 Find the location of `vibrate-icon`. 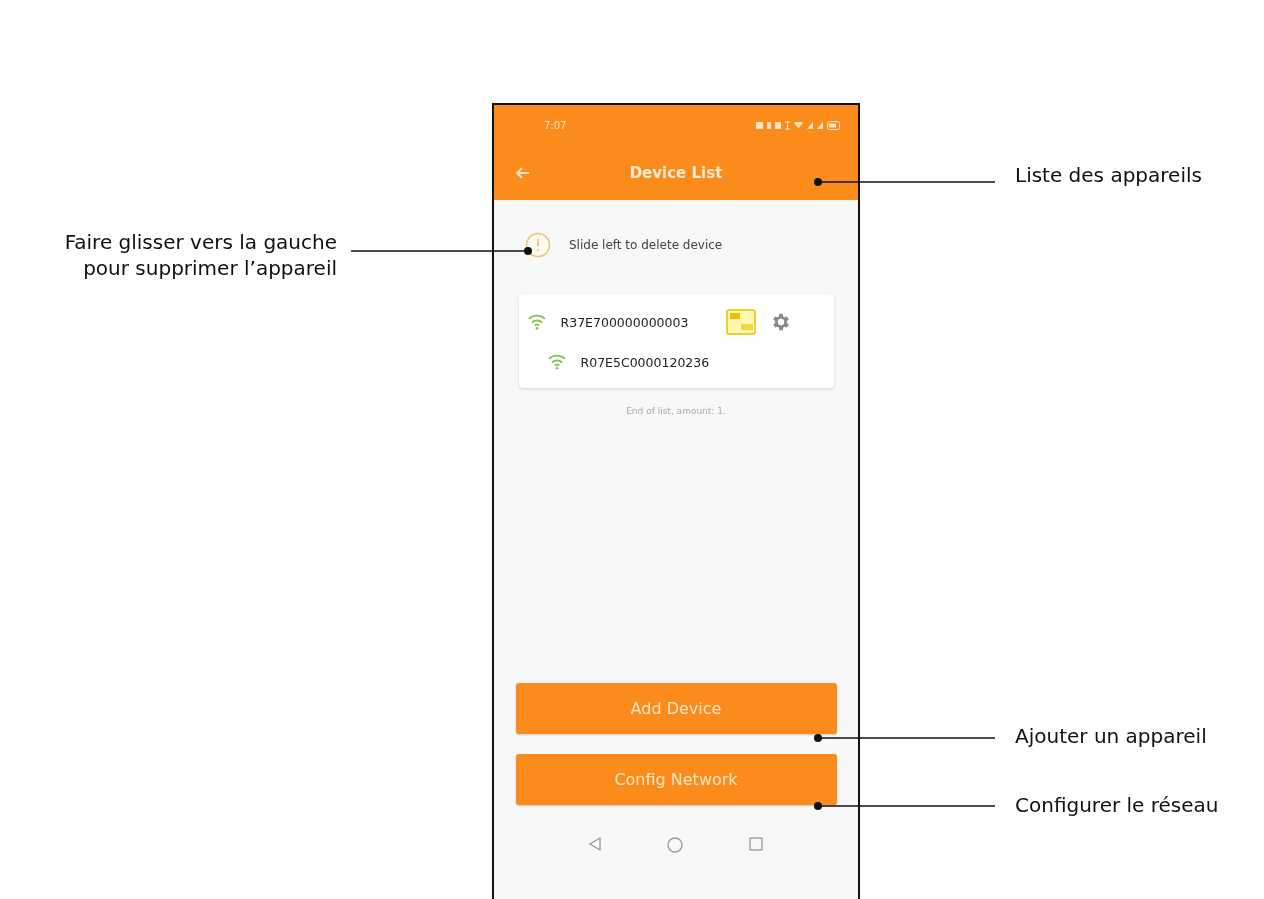

vibrate-icon is located at coordinates (787, 125).